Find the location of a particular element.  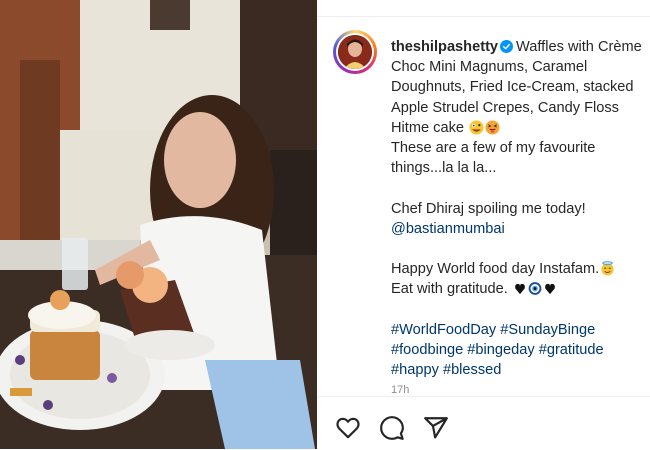

header-divider is located at coordinates (483, 8).